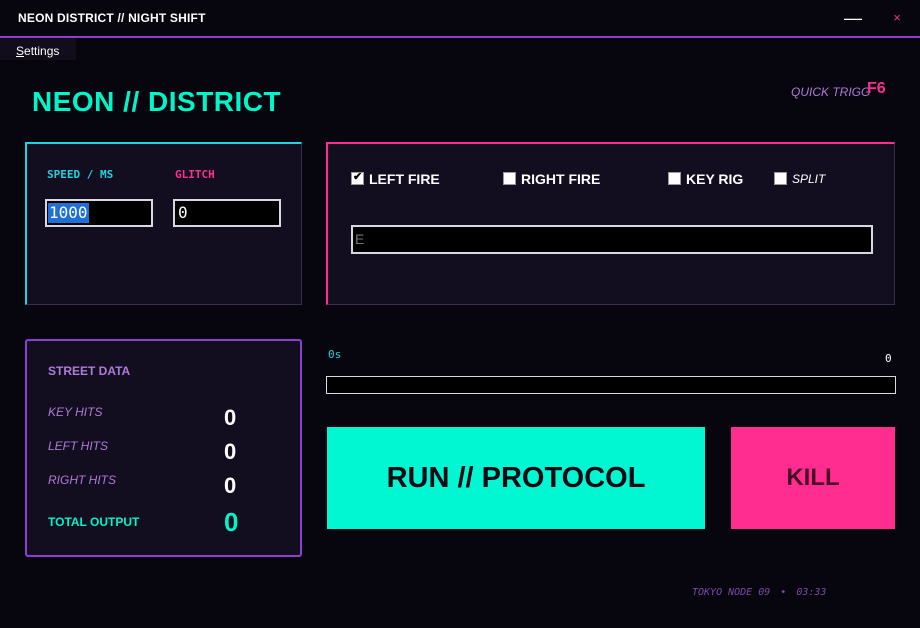  What do you see at coordinates (888, 358) in the screenshot?
I see `count-readout: 0` at bounding box center [888, 358].